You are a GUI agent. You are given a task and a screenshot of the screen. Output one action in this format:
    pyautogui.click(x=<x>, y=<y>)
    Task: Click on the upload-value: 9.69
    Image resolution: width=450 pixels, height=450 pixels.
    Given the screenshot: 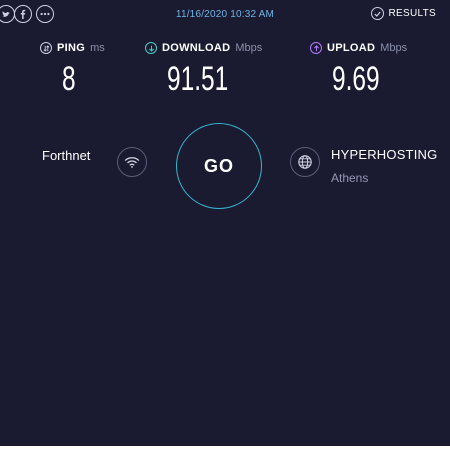 What is the action you would take?
    pyautogui.click(x=356, y=79)
    